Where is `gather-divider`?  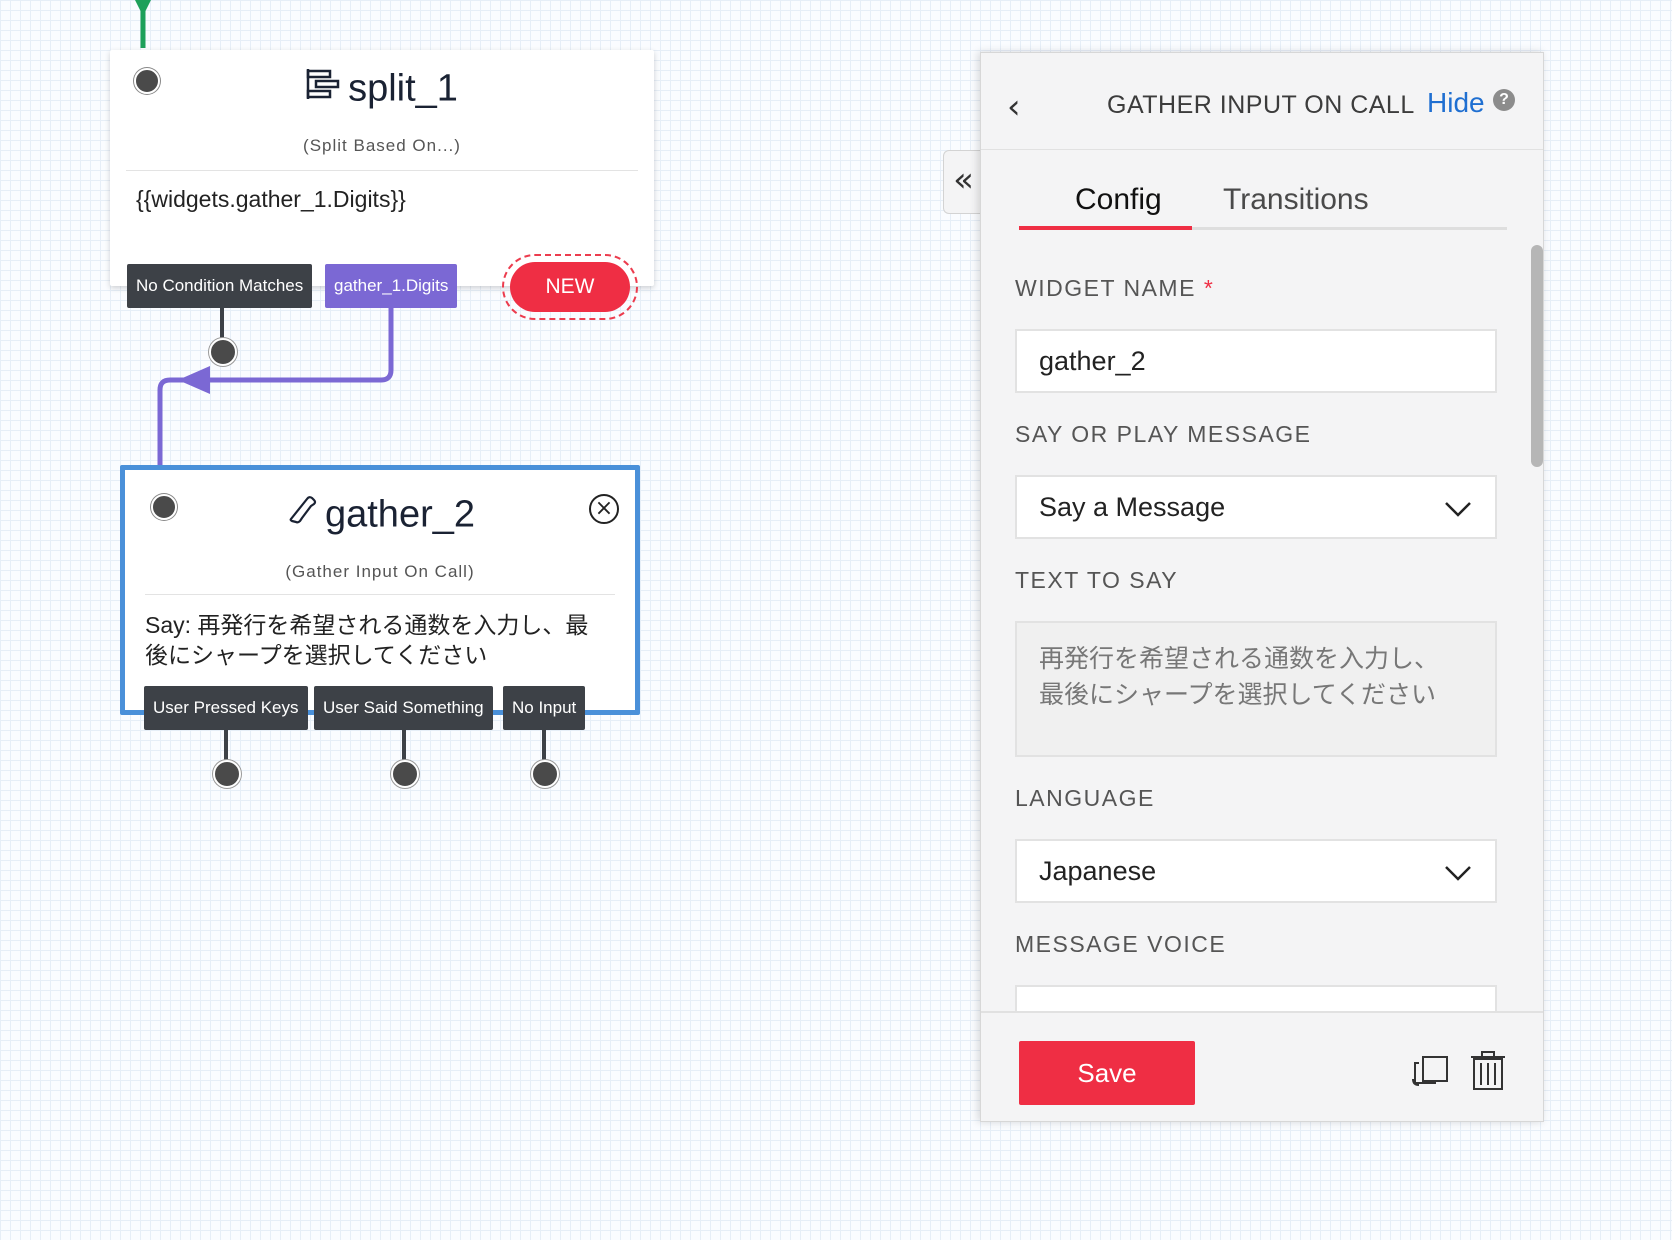 gather-divider is located at coordinates (380, 594).